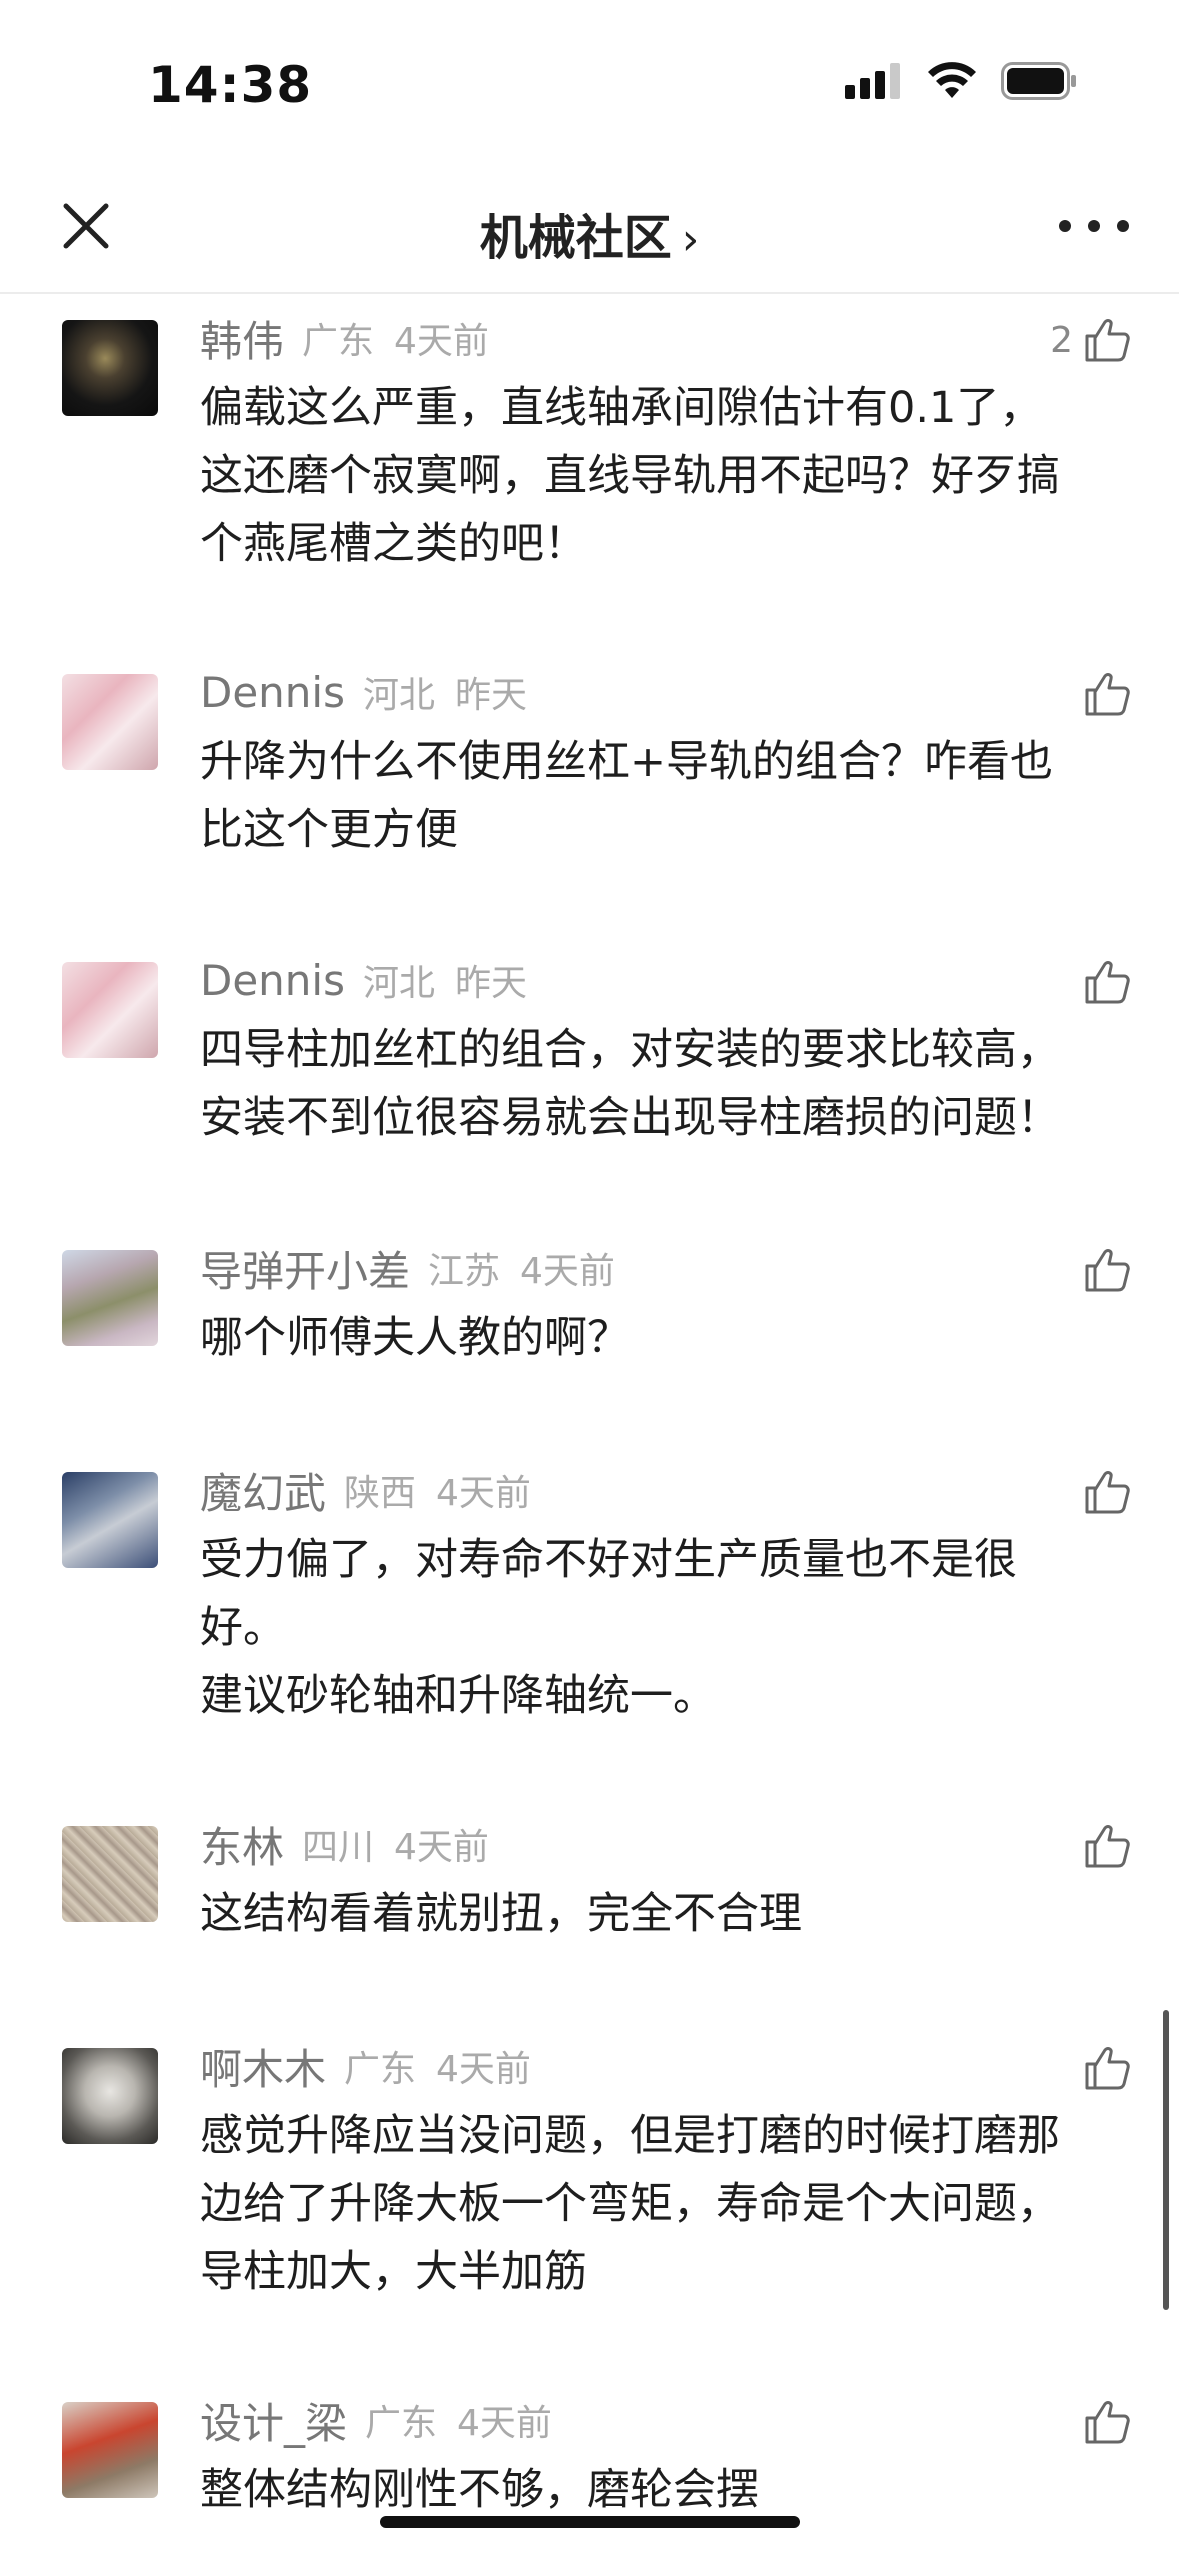  I want to click on home-indicator, so click(590, 2522).